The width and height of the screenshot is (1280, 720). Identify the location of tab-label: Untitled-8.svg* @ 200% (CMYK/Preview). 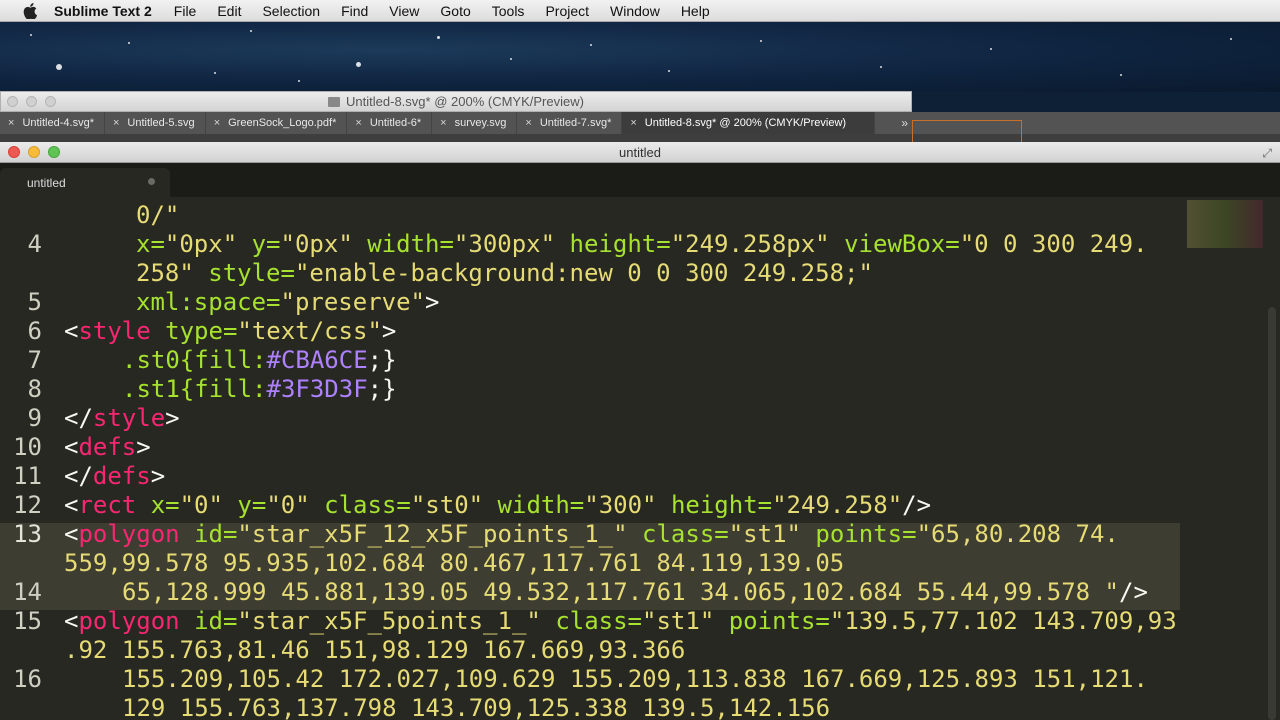
(745, 123).